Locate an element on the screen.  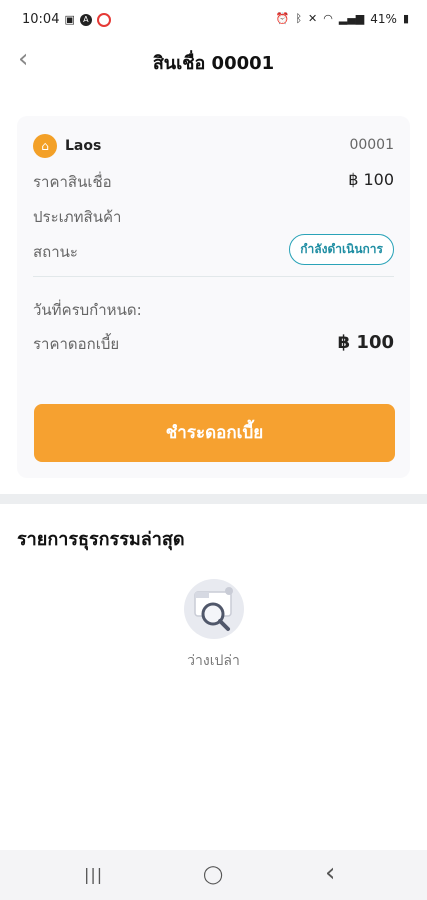
card-divider is located at coordinates (213, 276).